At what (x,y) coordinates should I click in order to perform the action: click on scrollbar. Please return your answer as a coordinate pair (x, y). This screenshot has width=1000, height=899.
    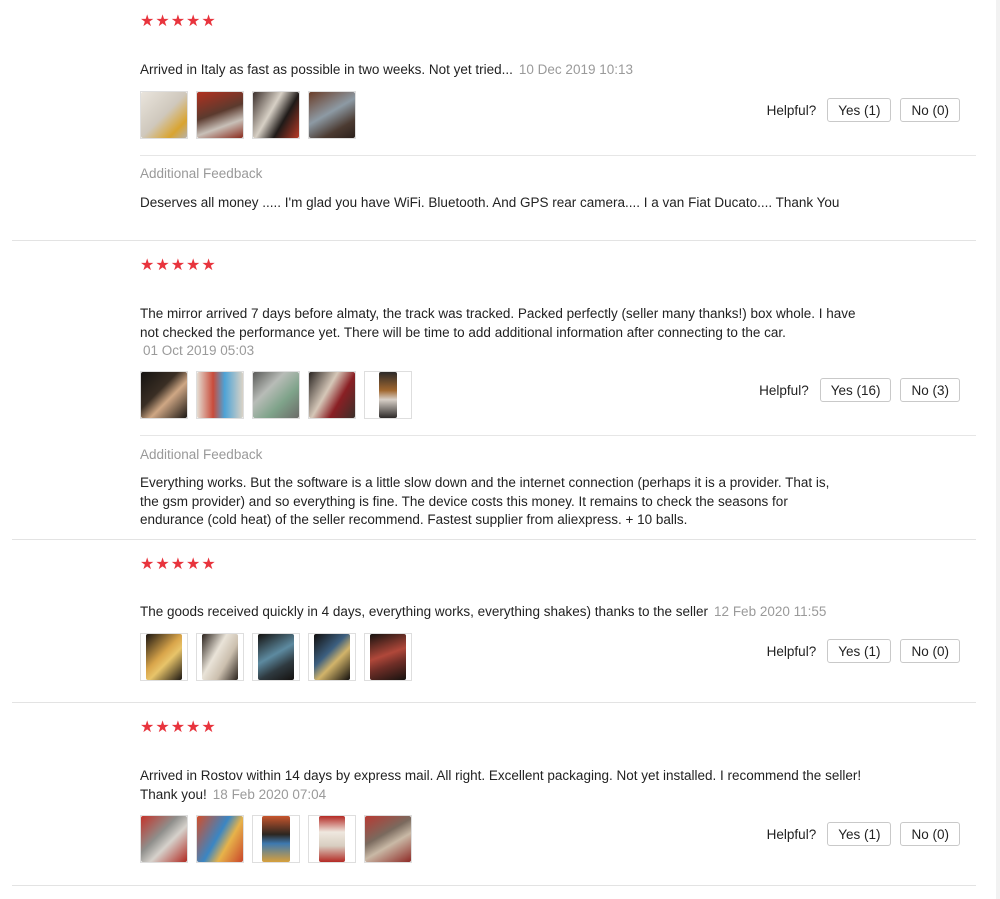
    Looking at the image, I should click on (998, 449).